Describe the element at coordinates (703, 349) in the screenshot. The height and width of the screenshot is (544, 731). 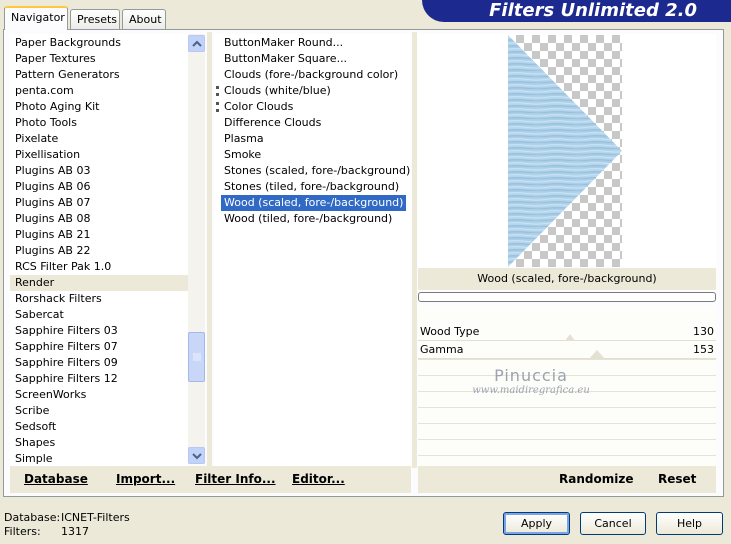
I see `parameter-value: 153` at that location.